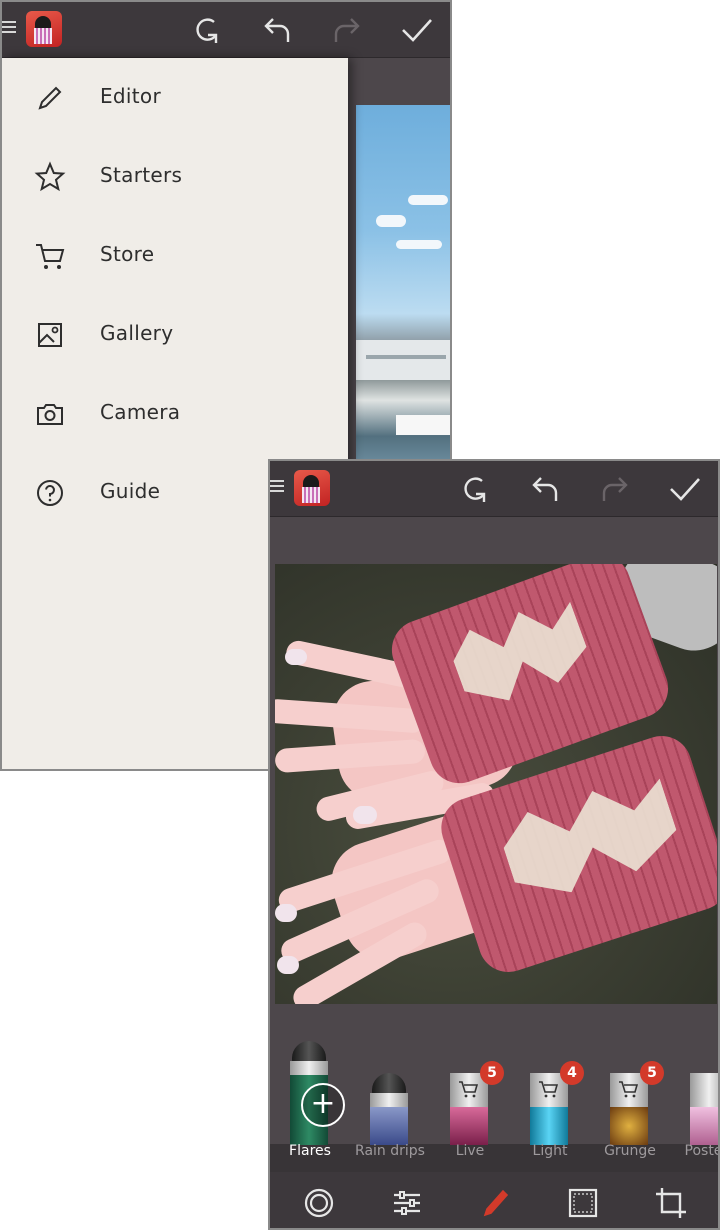  I want to click on bottom-toolbar, so click(494, 1200).